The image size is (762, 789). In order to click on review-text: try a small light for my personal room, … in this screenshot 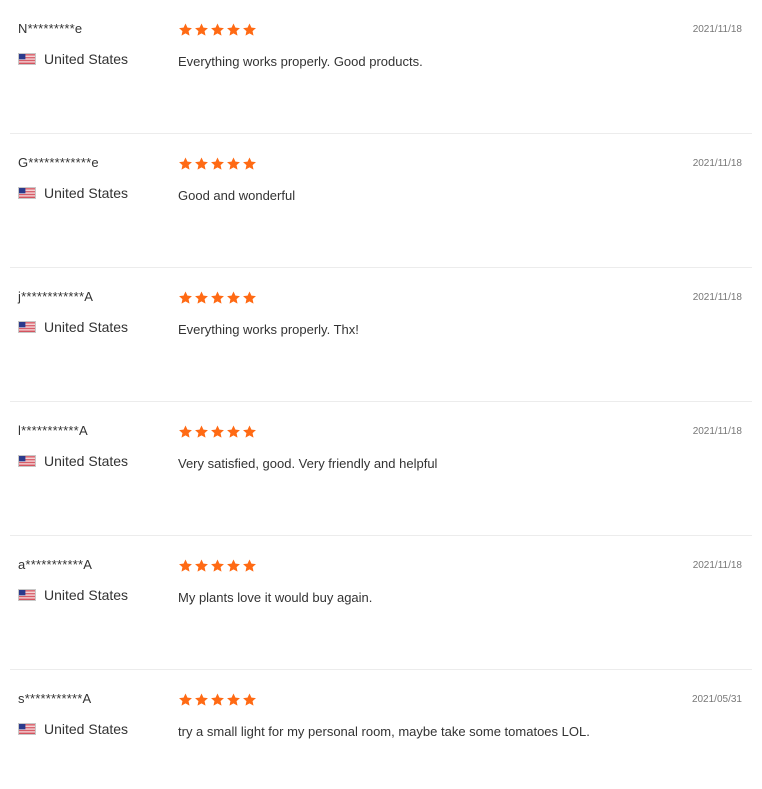, I will do `click(384, 731)`.